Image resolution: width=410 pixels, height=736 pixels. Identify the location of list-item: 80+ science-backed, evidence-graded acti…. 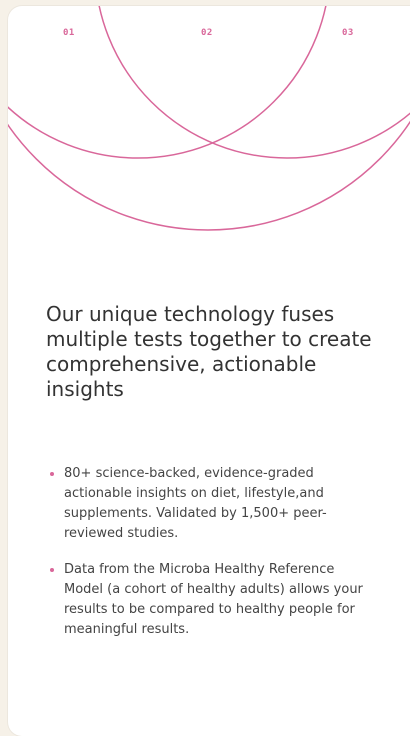
(211, 504).